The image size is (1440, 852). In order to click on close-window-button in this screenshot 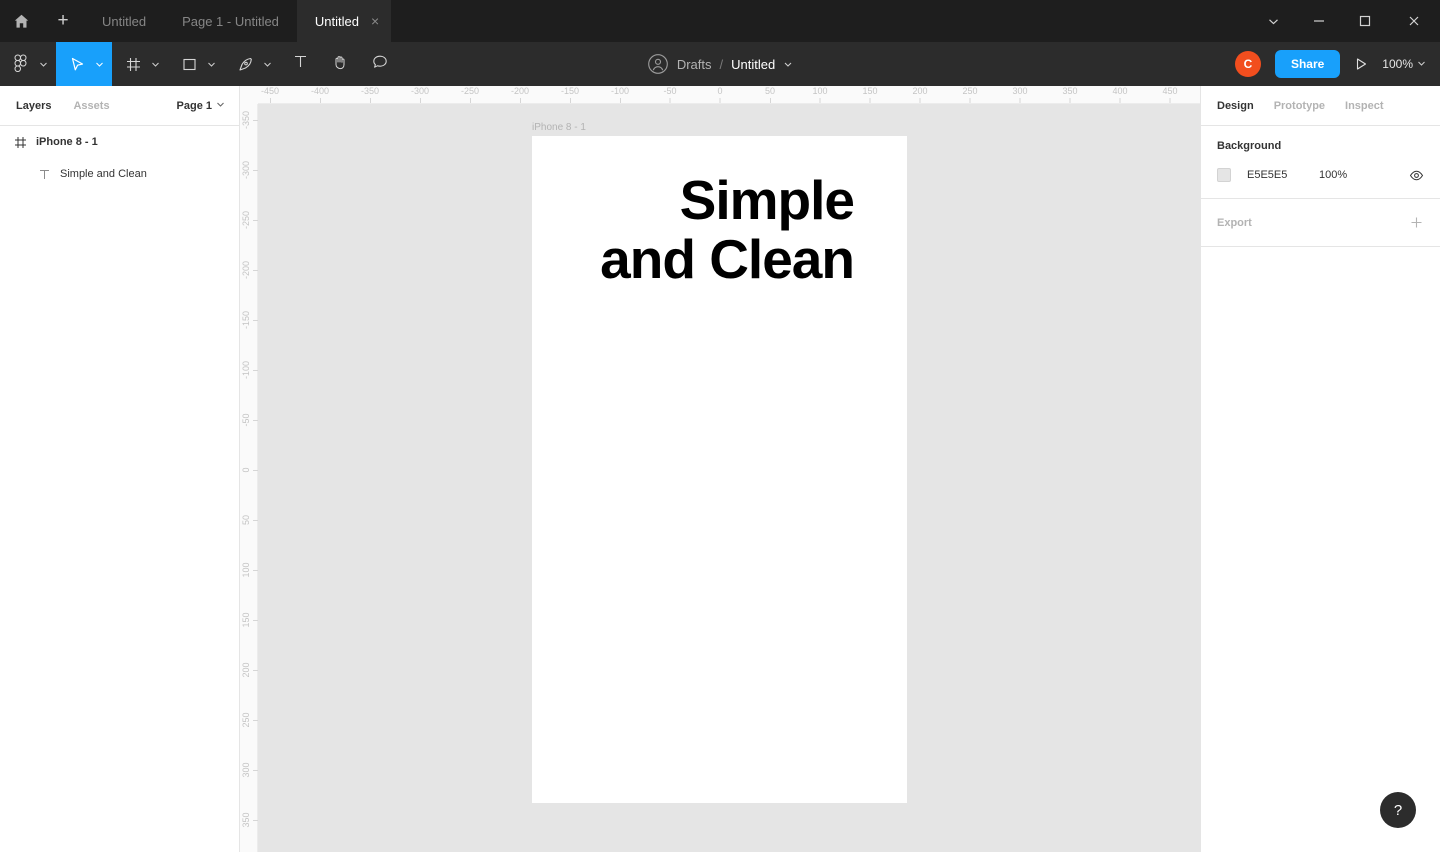, I will do `click(1414, 21)`.